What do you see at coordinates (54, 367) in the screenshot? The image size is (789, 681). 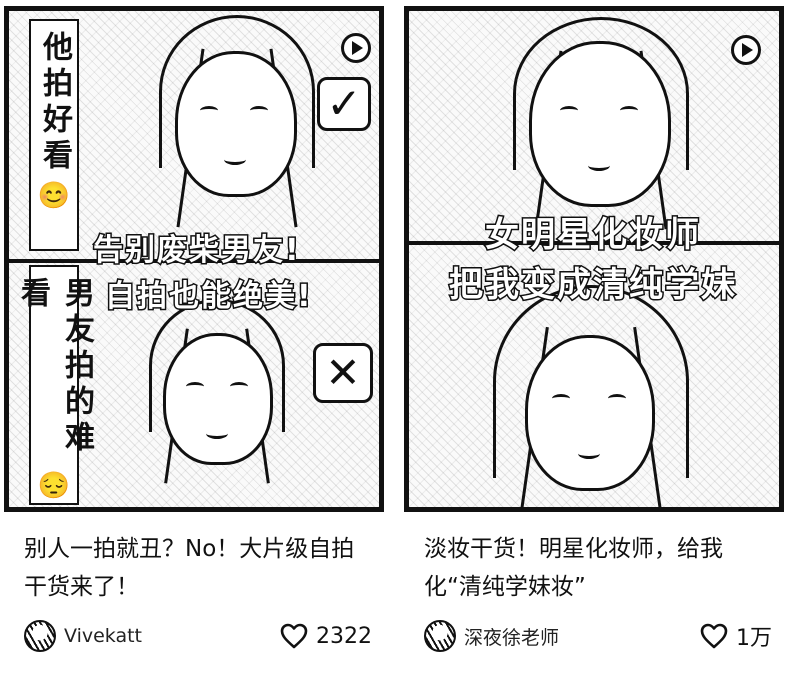 I see `caption-text: 男友拍的难看` at bounding box center [54, 367].